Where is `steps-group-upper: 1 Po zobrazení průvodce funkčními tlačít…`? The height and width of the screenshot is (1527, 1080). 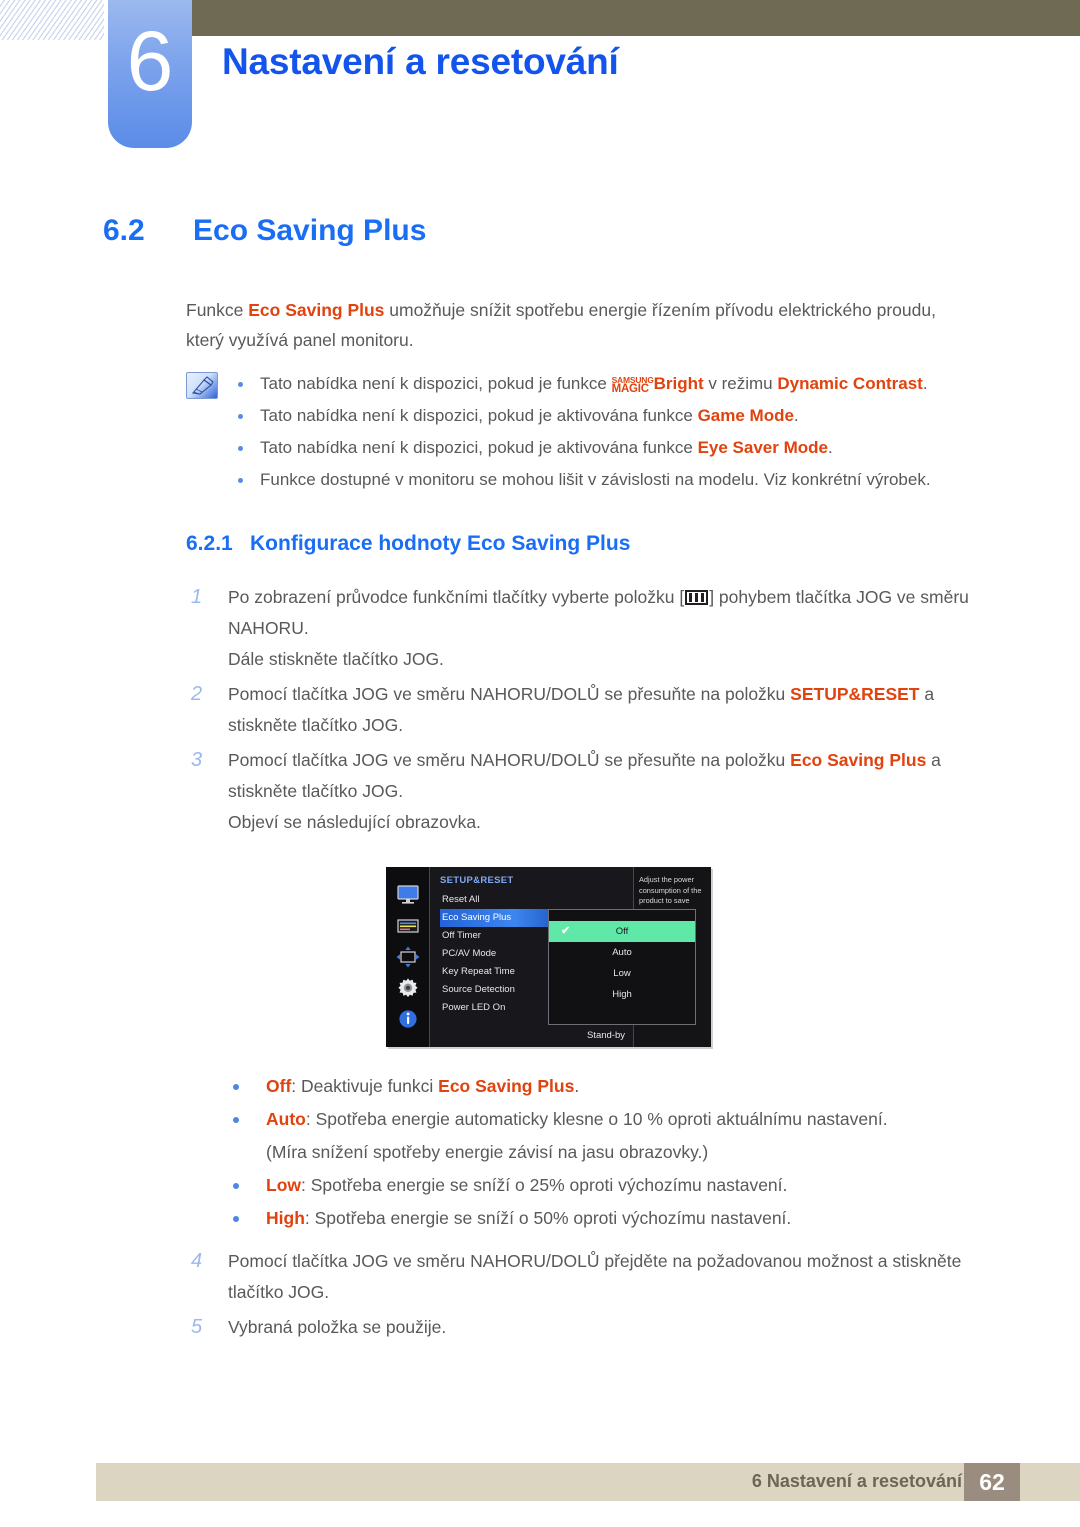 steps-group-upper: 1 Po zobrazení průvodce funkčními tlačít… is located at coordinates (586, 712).